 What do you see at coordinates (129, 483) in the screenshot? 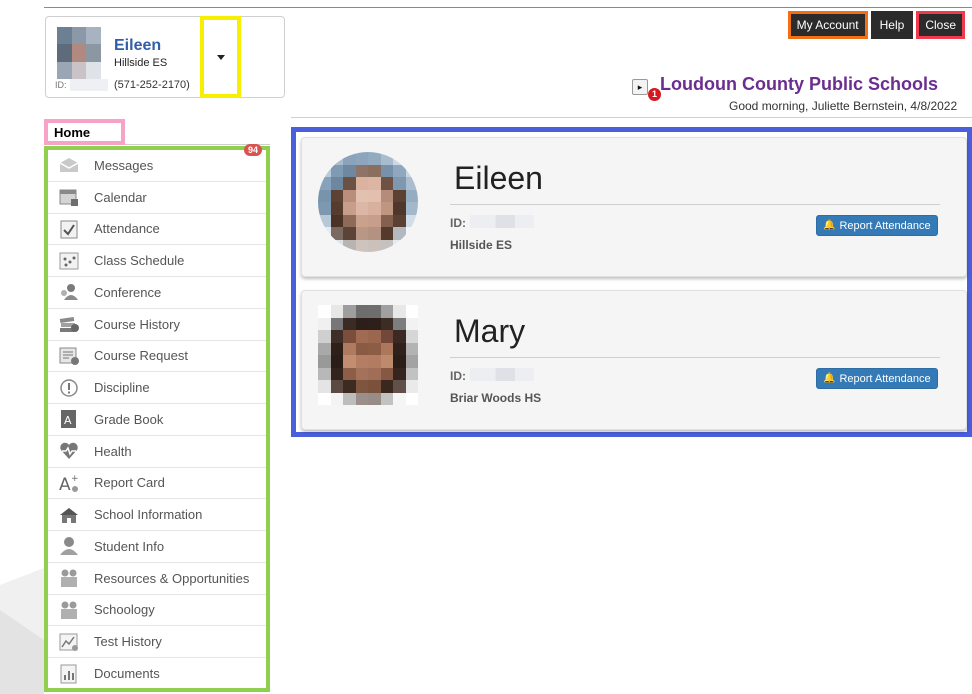
I see `sidebar-item-label: Report Card` at bounding box center [129, 483].